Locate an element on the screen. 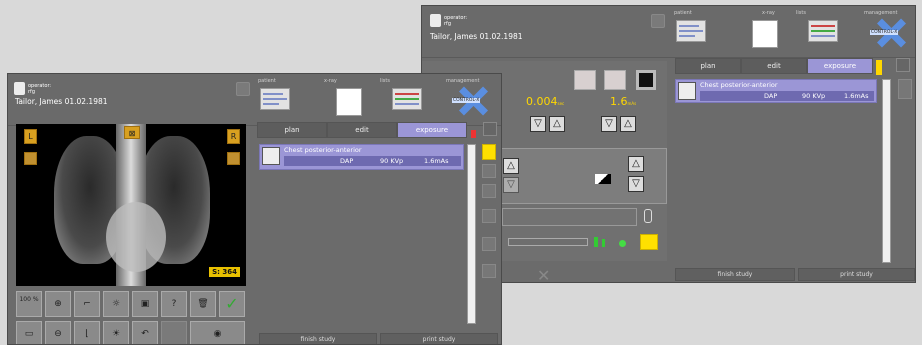 The height and width of the screenshot is (345, 922). help-icon: ? is located at coordinates (174, 304).